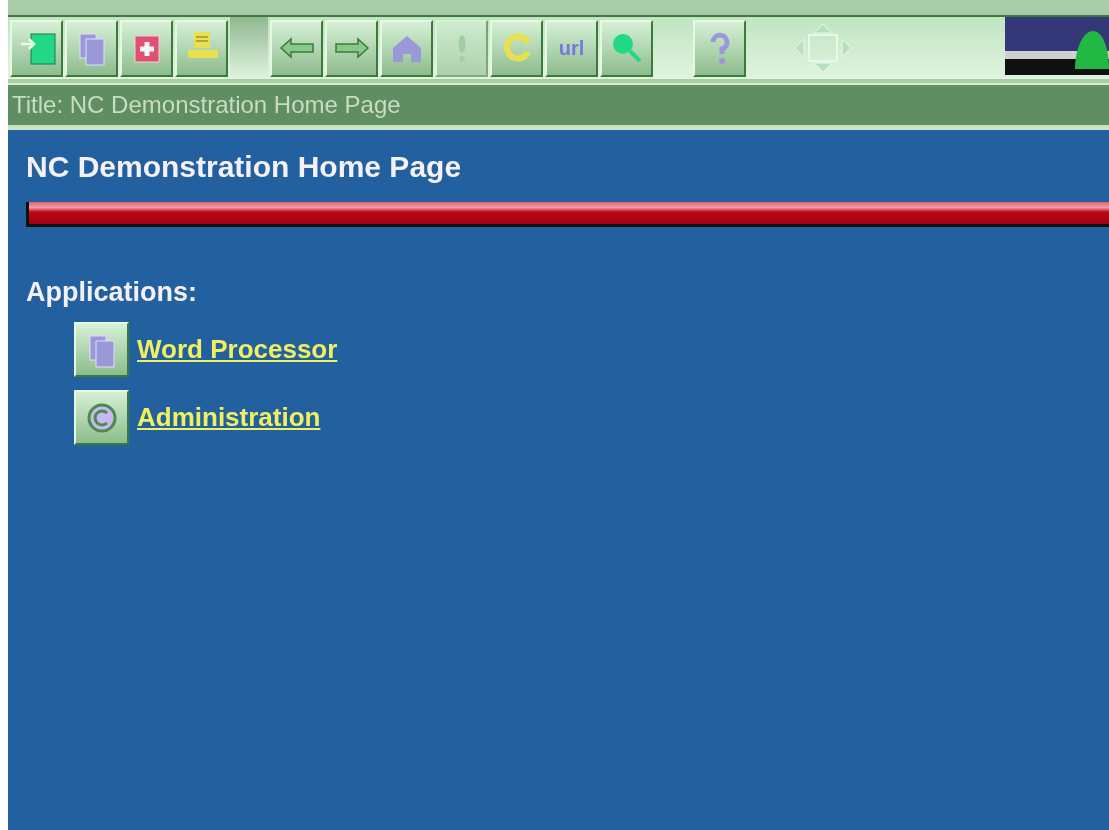 This screenshot has height=830, width=1109. I want to click on page-title: Title: NC Demonstration Home Page, so click(206, 105).